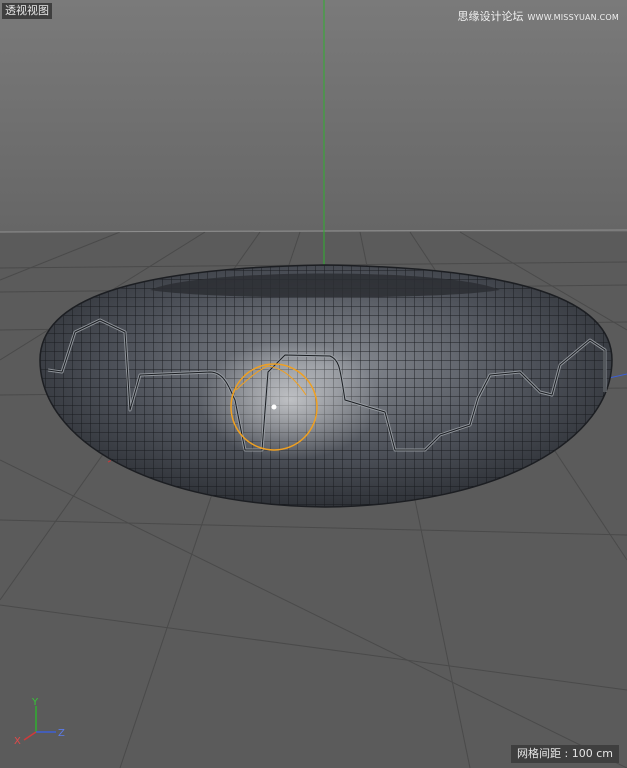 The image size is (627, 768). Describe the element at coordinates (573, 17) in the screenshot. I see `watermark-site: WWW.MISSYUAN.COM` at that location.